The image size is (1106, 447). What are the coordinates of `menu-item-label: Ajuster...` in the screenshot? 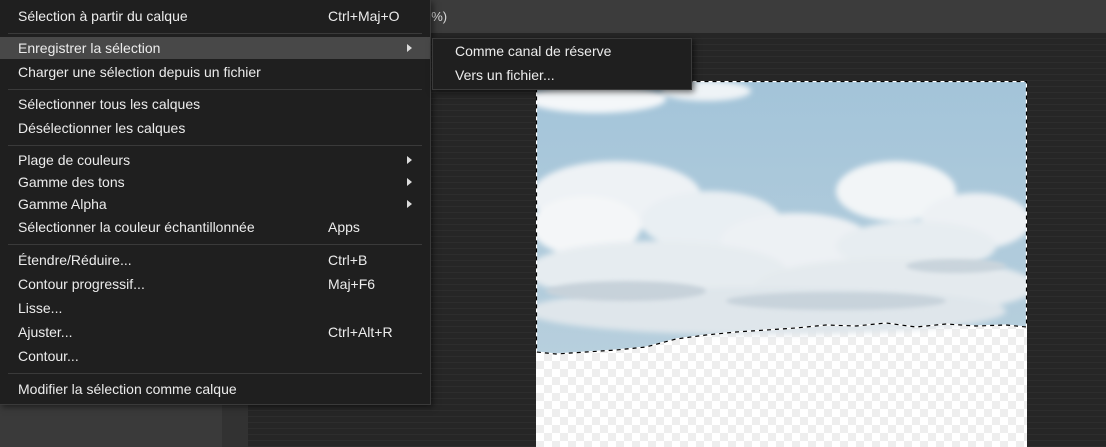 It's located at (45, 332).